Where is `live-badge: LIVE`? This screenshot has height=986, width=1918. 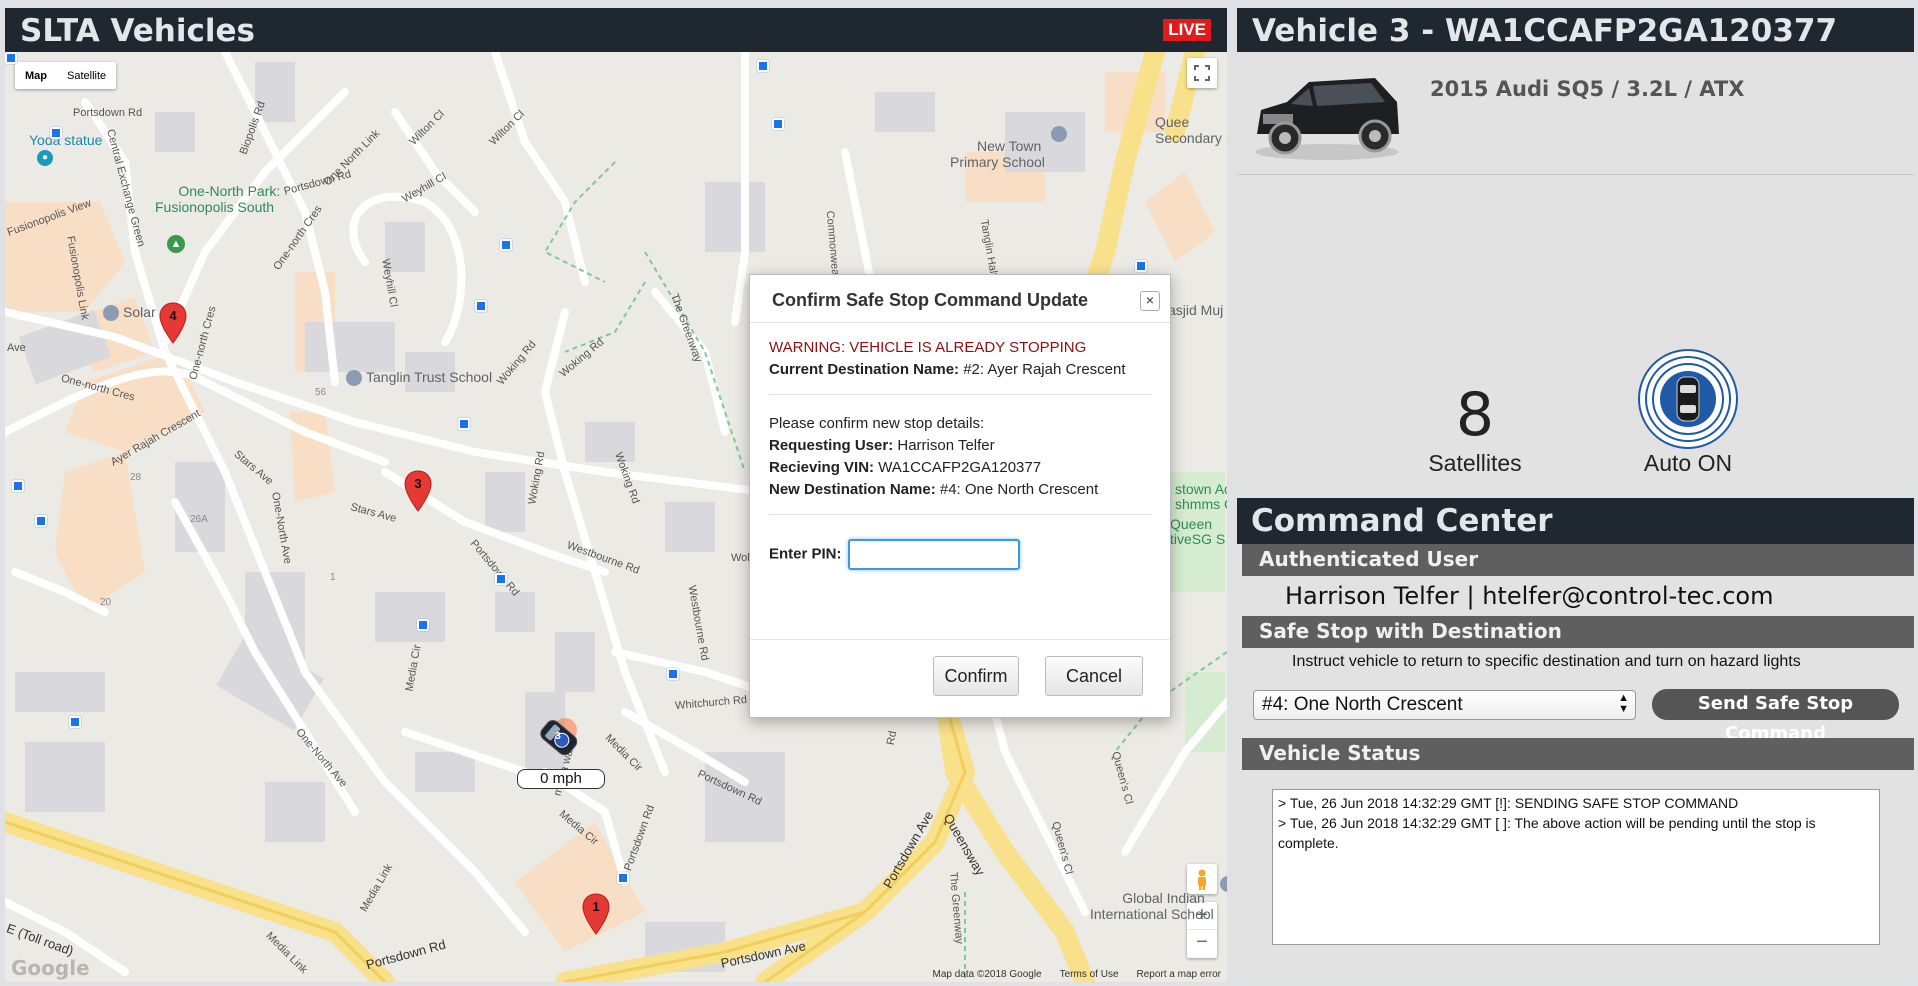 live-badge: LIVE is located at coordinates (1187, 30).